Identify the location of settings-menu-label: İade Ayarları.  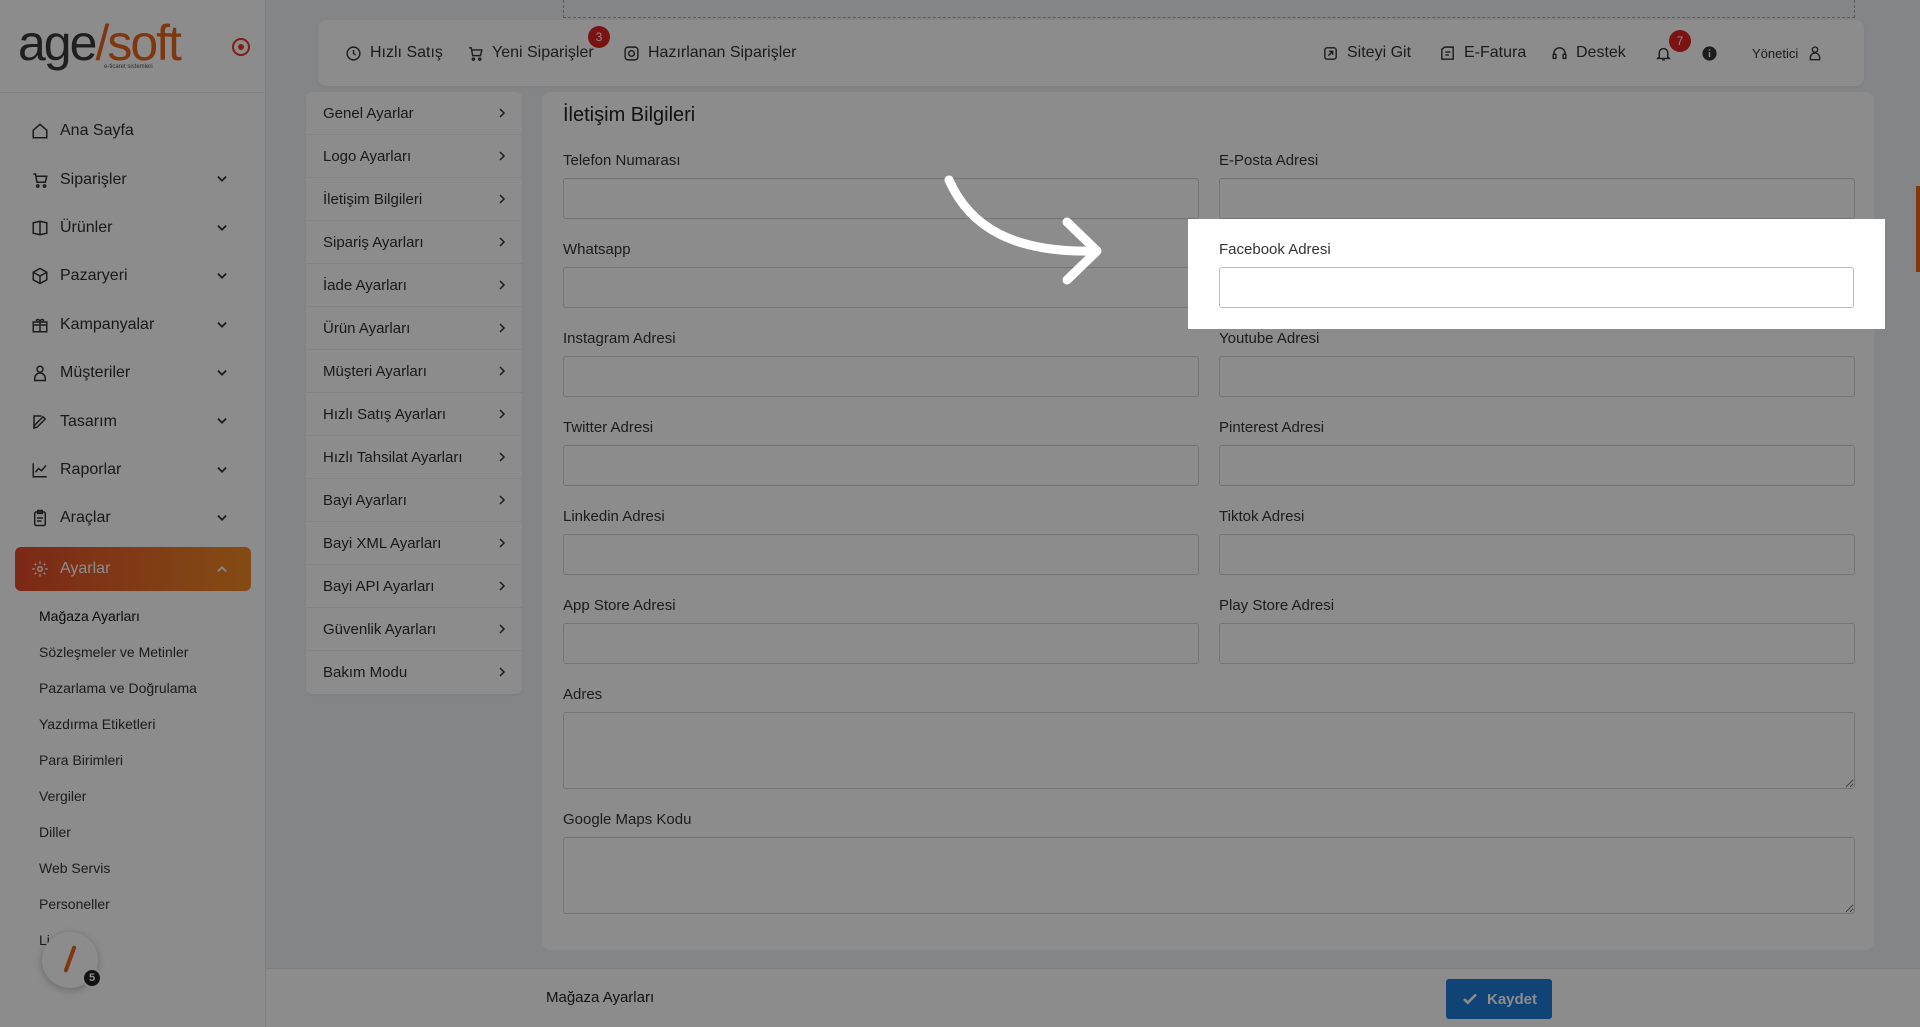
(365, 285).